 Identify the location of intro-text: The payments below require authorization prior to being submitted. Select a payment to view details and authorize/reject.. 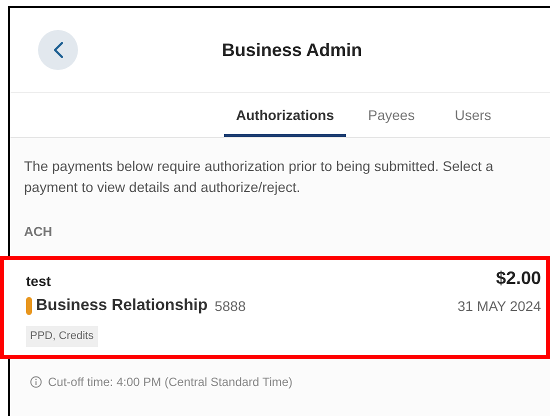
(259, 177).